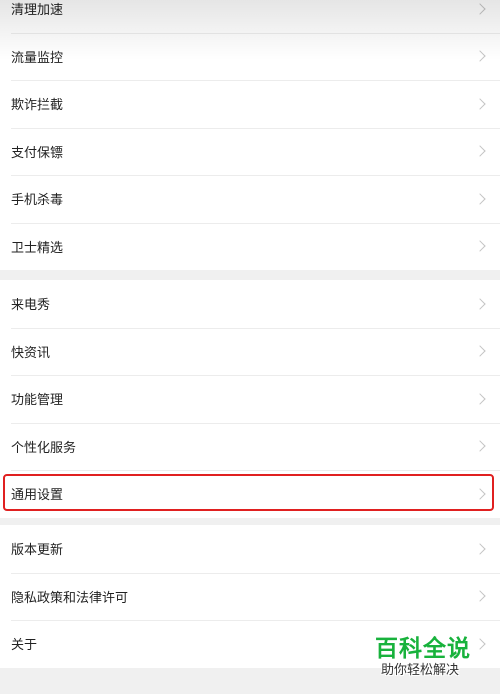 This screenshot has height=694, width=500. I want to click on menu-item-label: 功能管理, so click(37, 401).